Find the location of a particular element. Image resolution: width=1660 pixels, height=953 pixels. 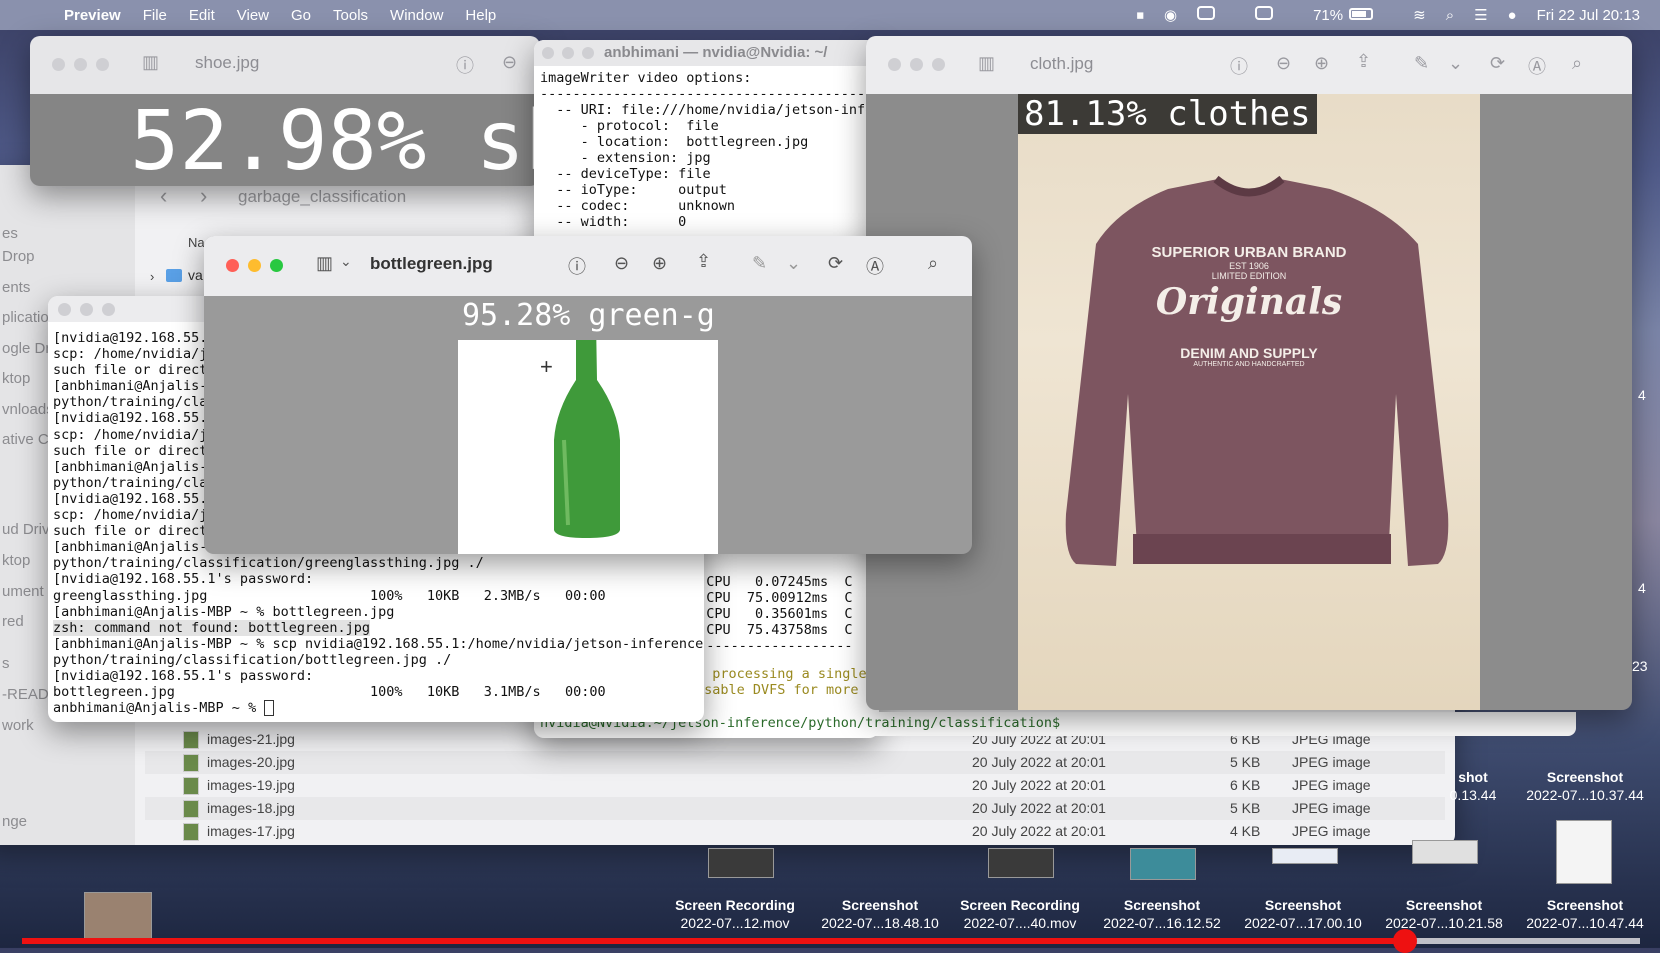

desktop-file: Screenshot 2022-07...10.21.58 is located at coordinates (1444, 914).